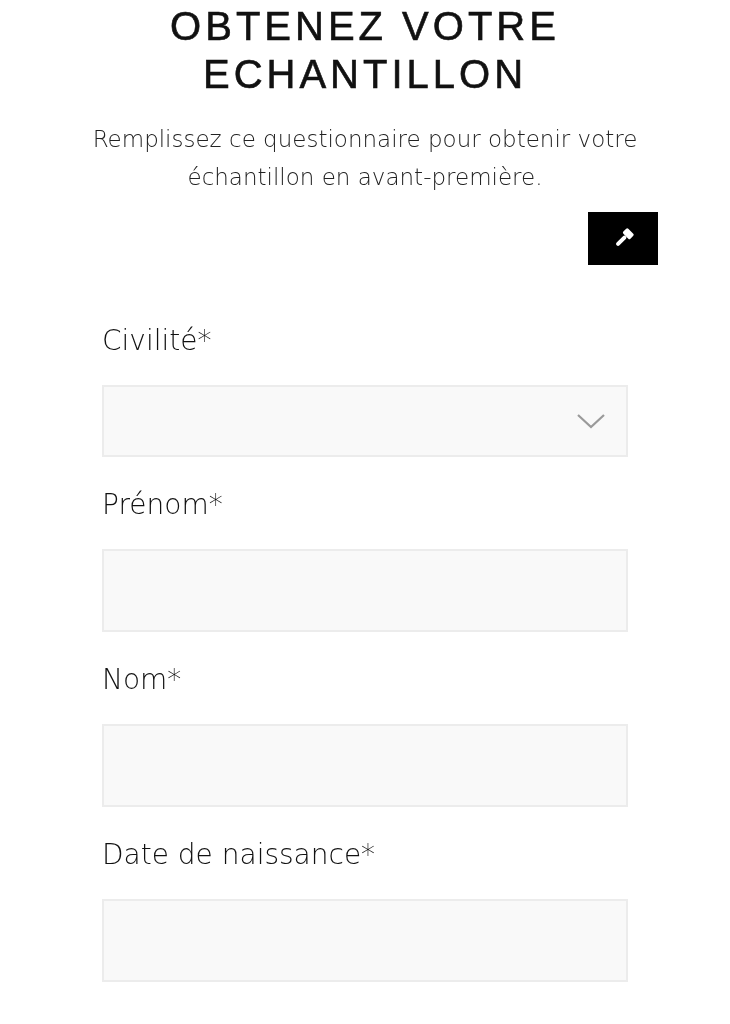 The image size is (730, 1024). I want to click on hammer-button, so click(623, 238).